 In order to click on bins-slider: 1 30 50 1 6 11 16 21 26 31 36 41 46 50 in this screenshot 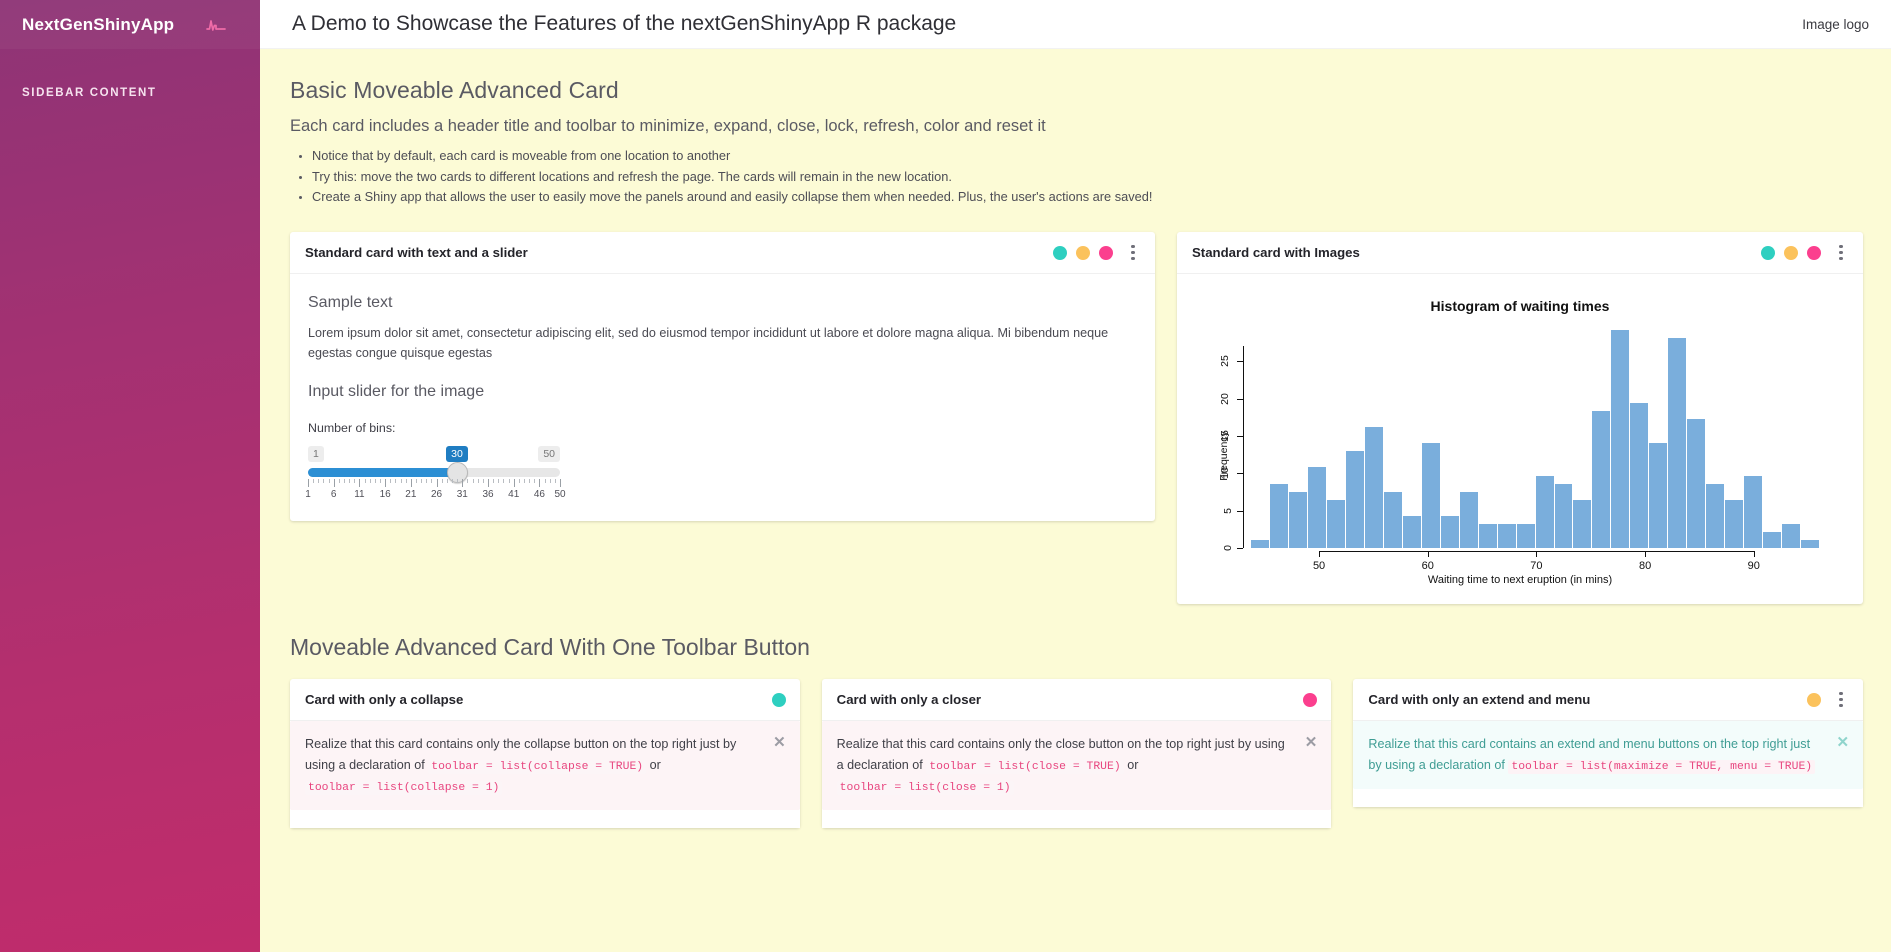, I will do `click(435, 474)`.